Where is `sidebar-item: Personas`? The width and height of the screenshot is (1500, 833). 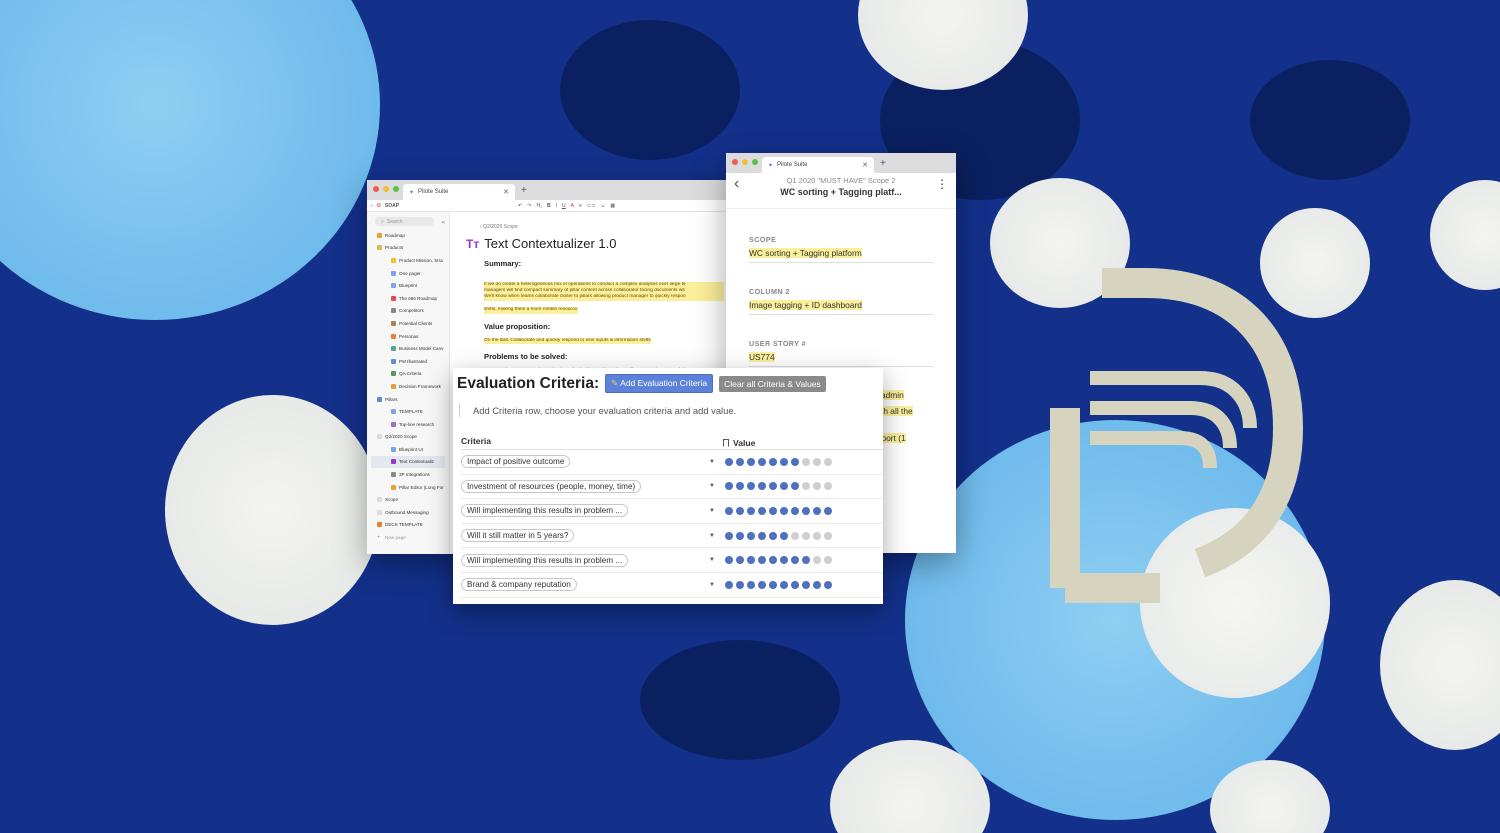 sidebar-item: Personas is located at coordinates (408, 336).